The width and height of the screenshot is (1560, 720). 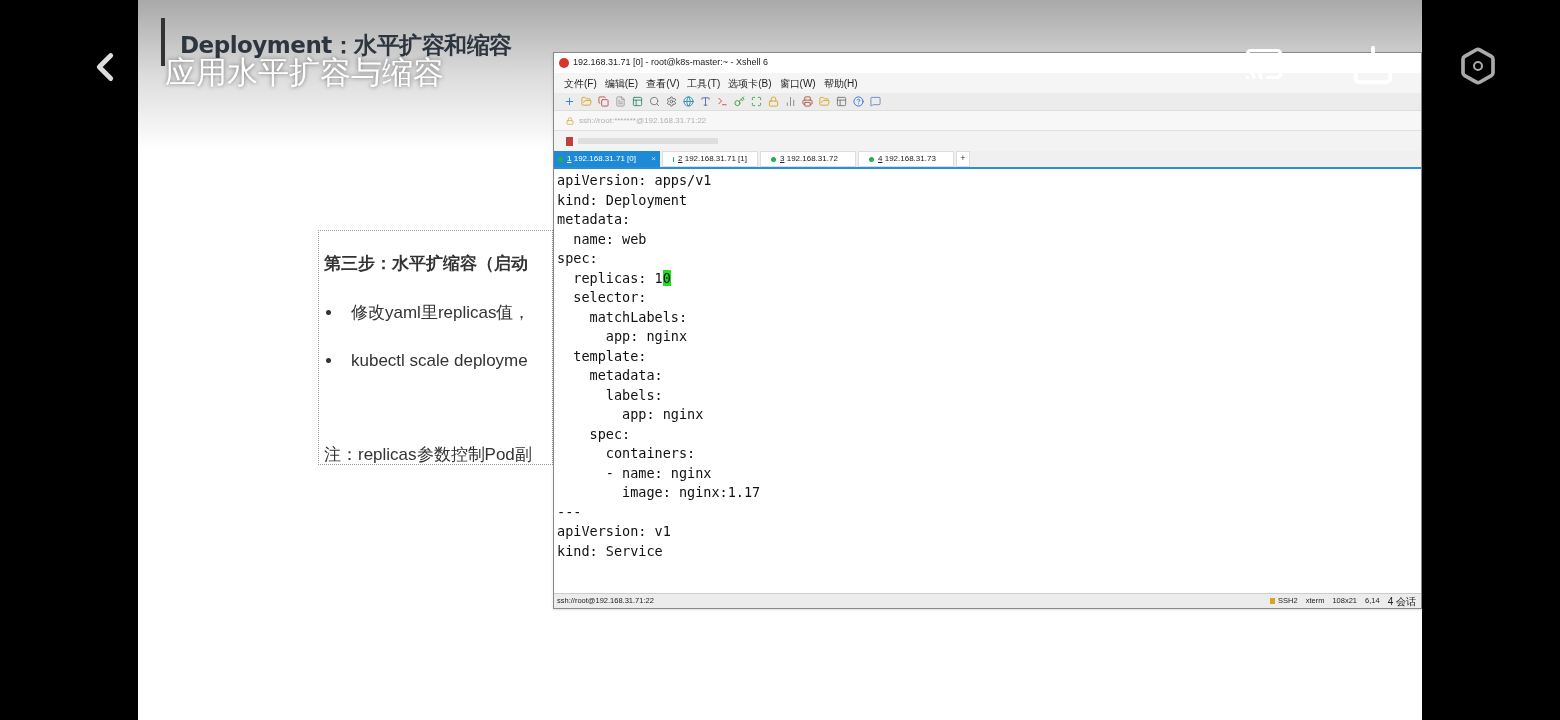 I want to click on session-tab: 3 192.168.31.72, so click(x=808, y=159).